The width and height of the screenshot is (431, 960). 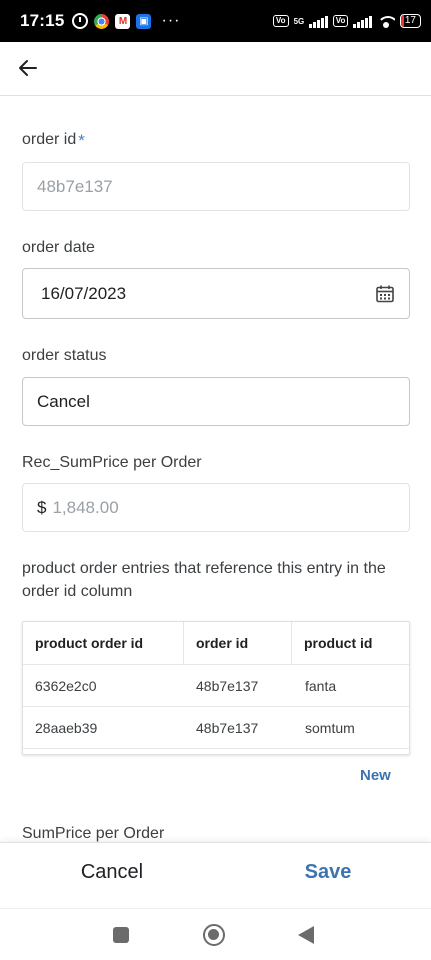 I want to click on table-header: product order id order id product id, so click(x=216, y=643).